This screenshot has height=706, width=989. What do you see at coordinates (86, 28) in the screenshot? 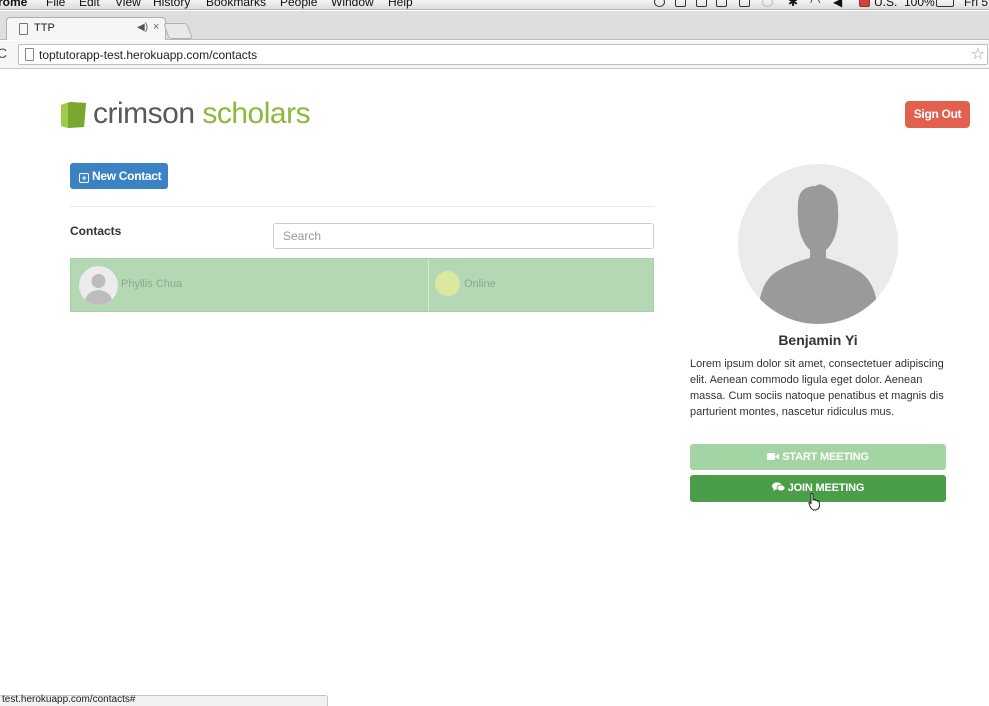
I see `browser-tab: TTP ◀) ×` at bounding box center [86, 28].